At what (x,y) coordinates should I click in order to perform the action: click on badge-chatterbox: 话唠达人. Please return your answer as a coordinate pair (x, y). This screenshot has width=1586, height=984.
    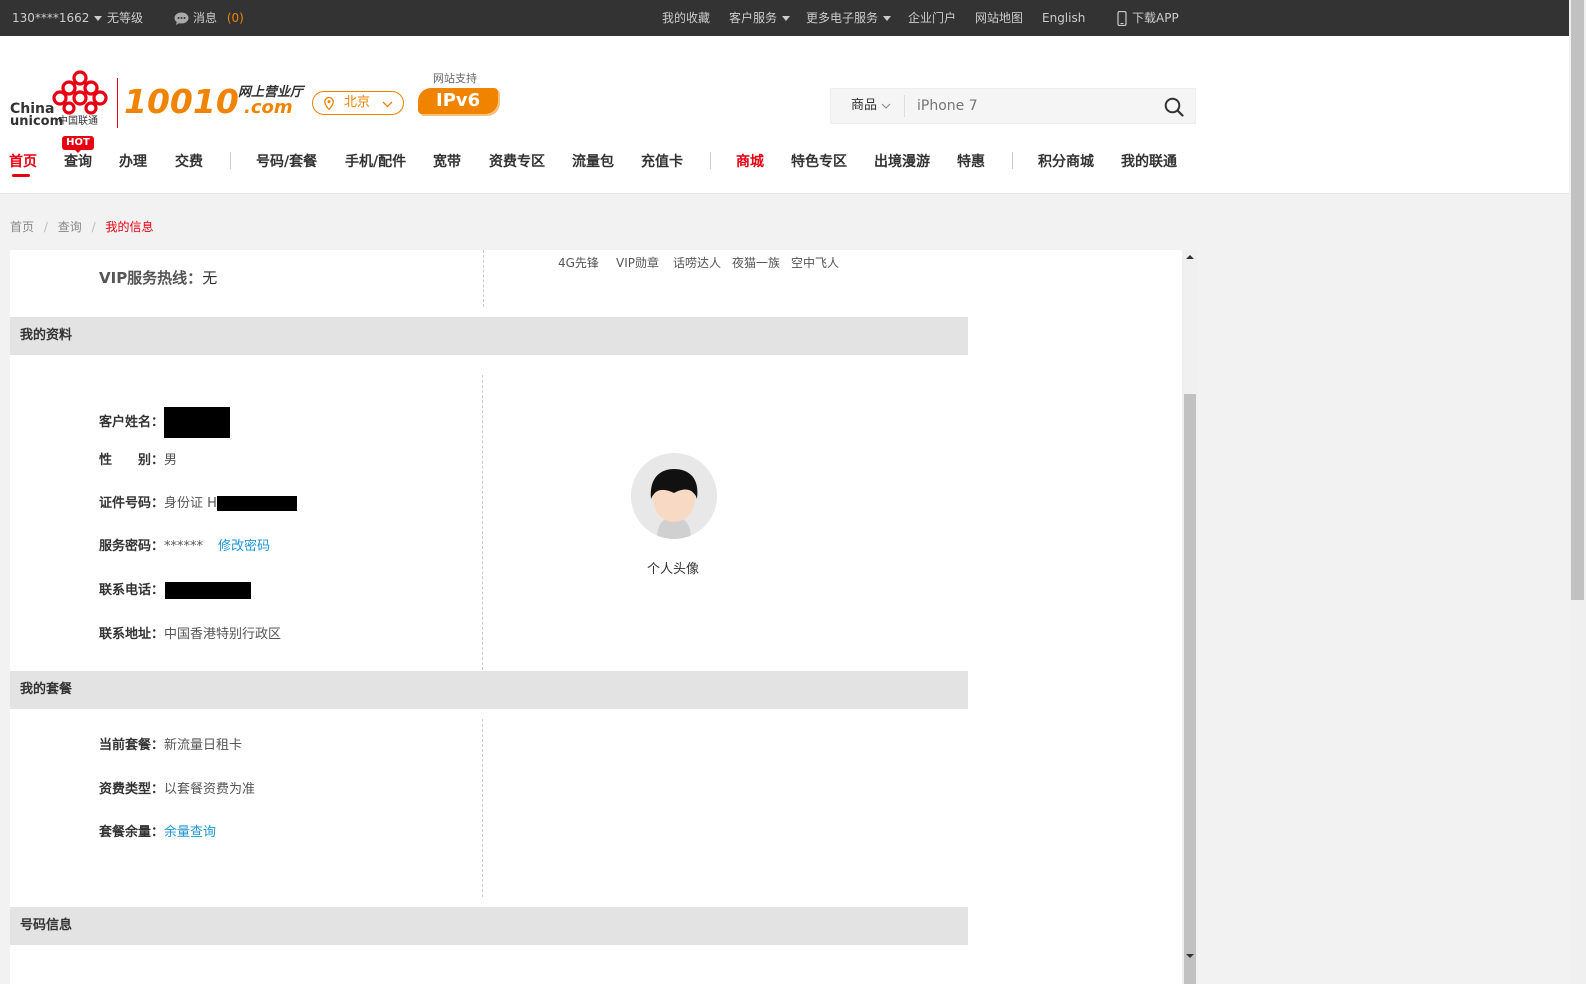
    Looking at the image, I should click on (697, 263).